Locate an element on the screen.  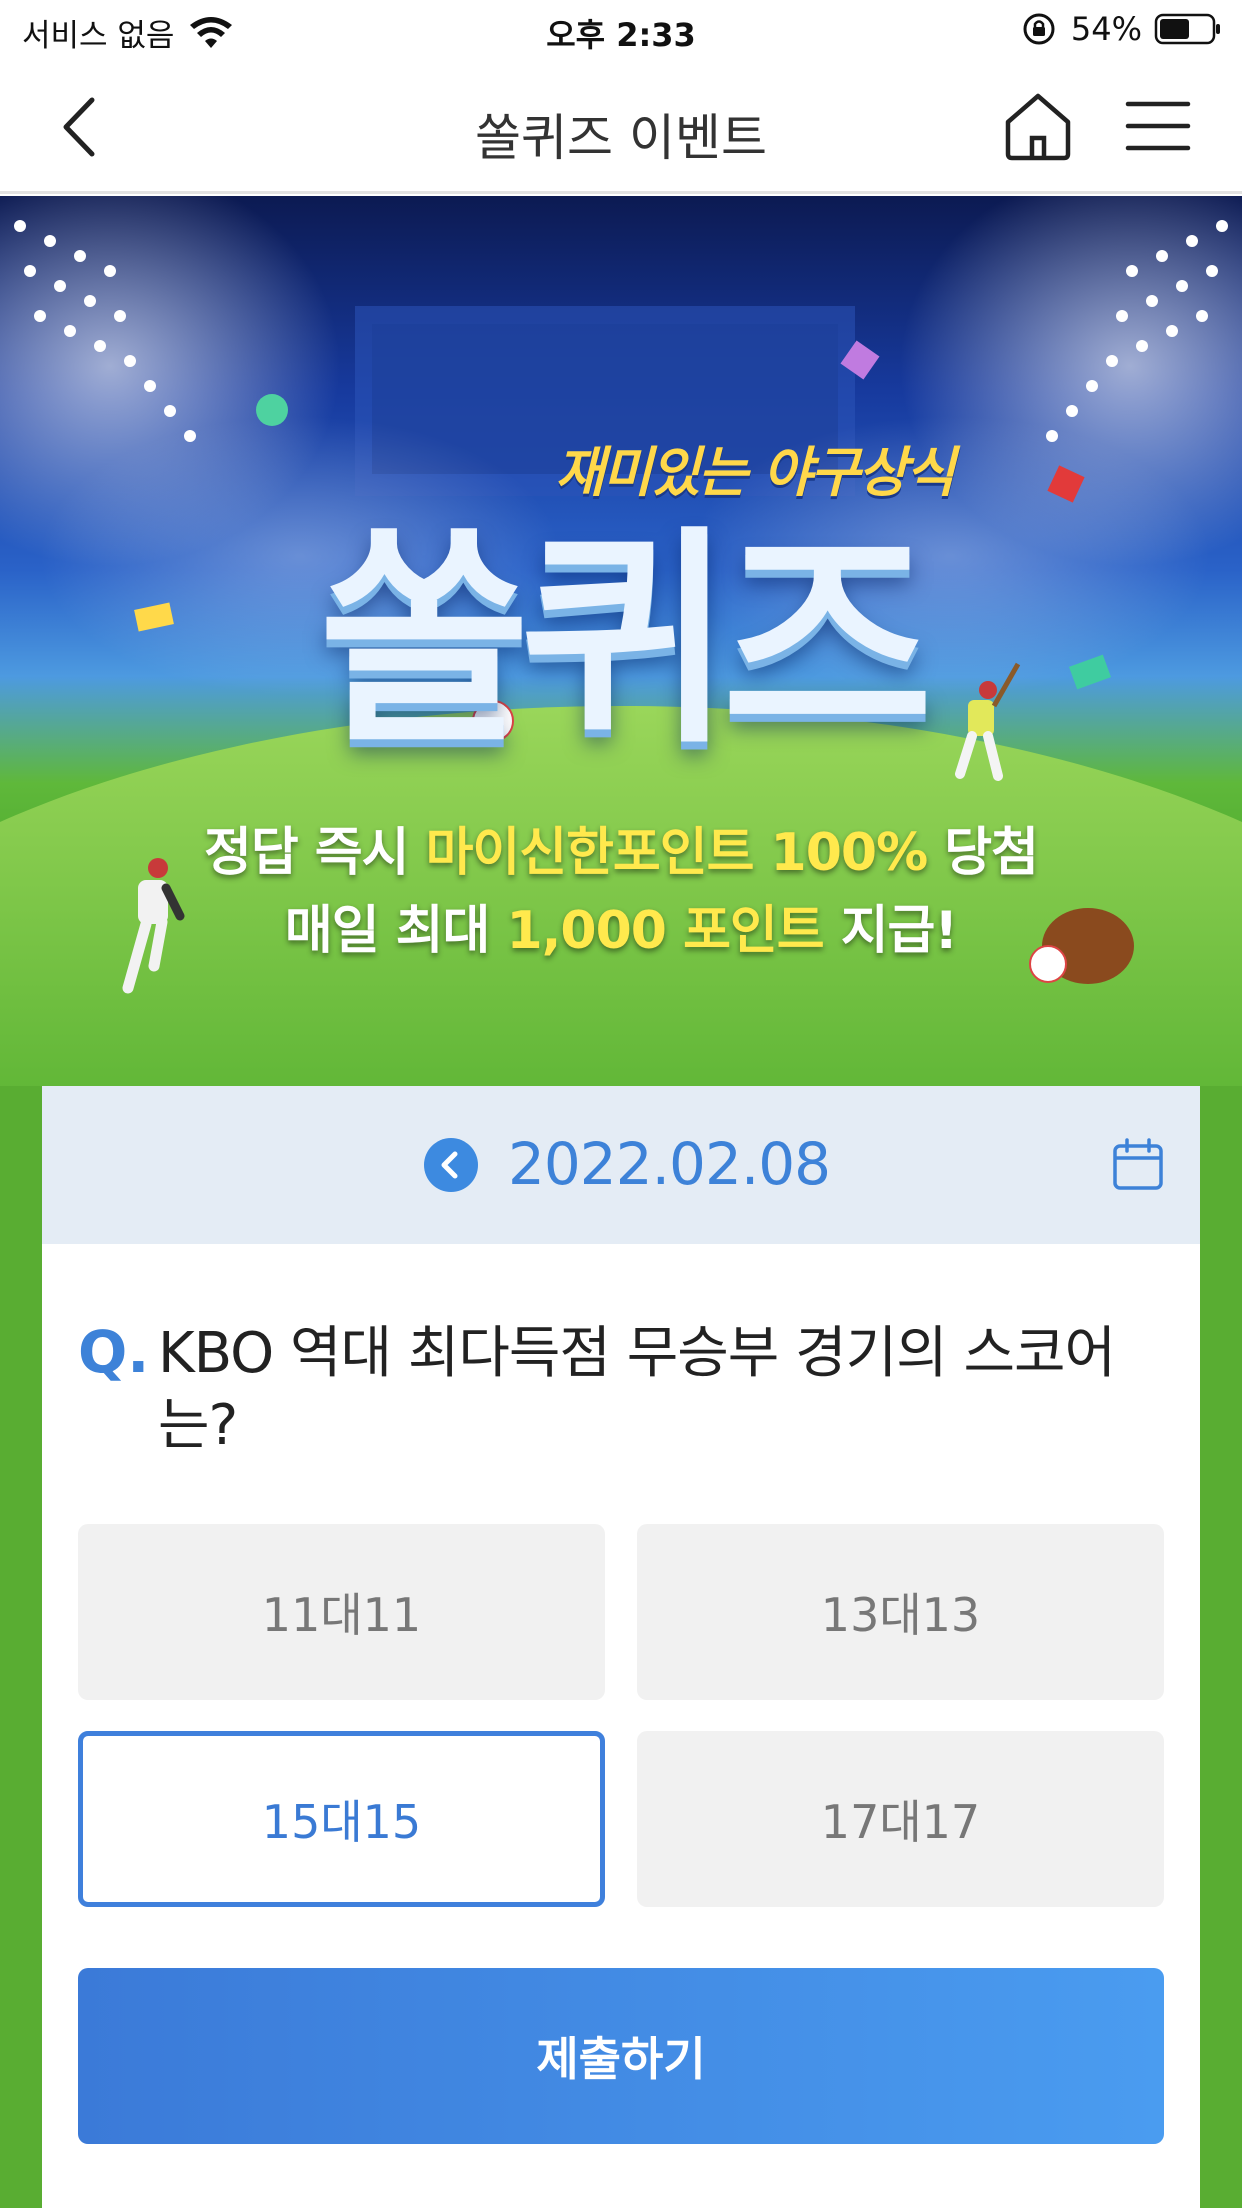
chevron-left-icon is located at coordinates (449, 1165).